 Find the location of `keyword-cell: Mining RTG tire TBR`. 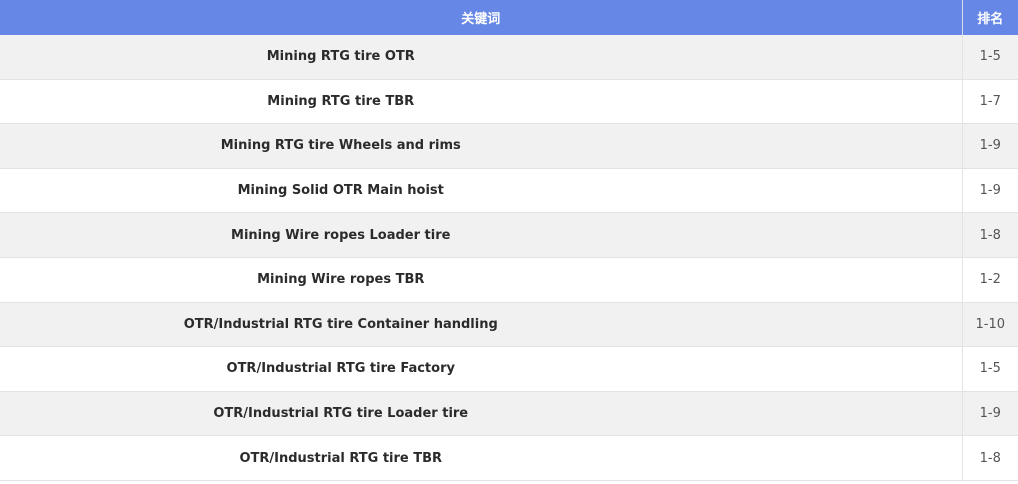

keyword-cell: Mining RTG tire TBR is located at coordinates (481, 102).